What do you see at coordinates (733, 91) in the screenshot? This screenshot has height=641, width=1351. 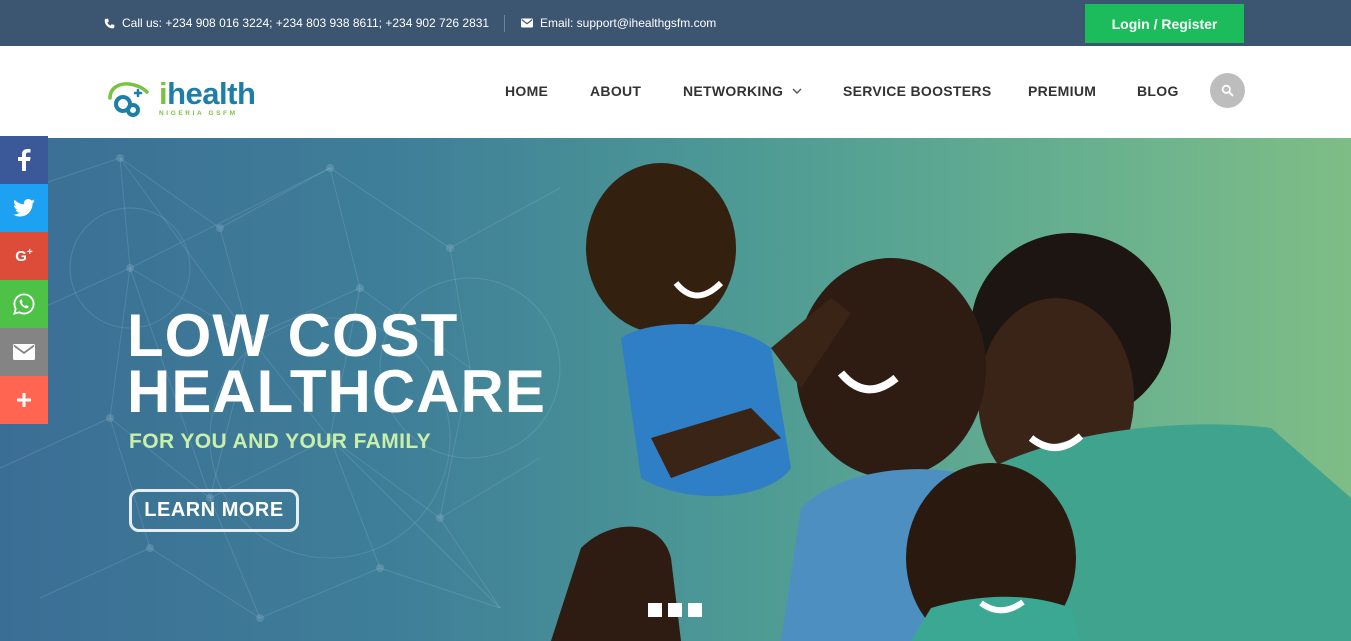 I see `nav-networking: NETWORKING` at bounding box center [733, 91].